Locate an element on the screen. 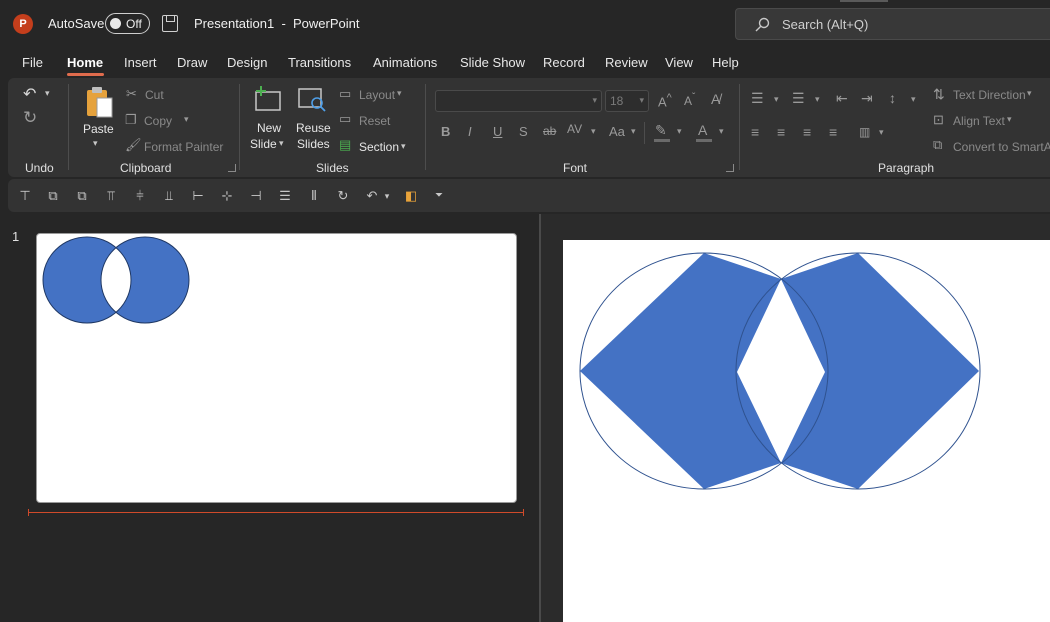 This screenshot has width=1050, height=622. convert-smartart-label: Convert to SmartA is located at coordinates (1001, 147).